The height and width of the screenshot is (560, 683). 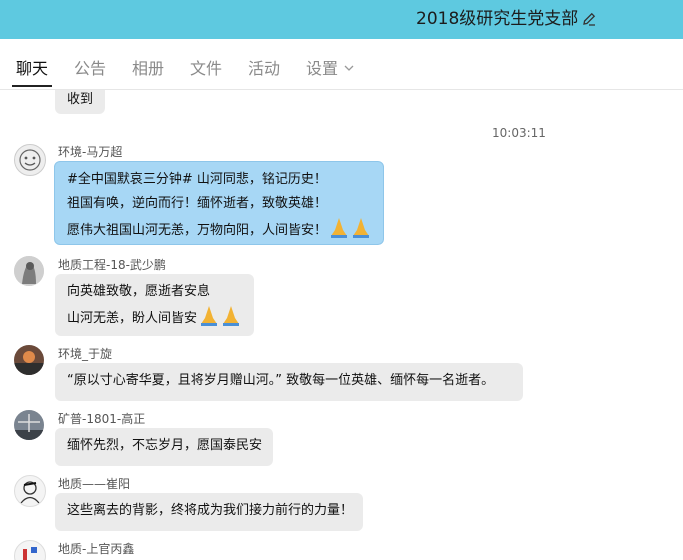 I want to click on tab-chat: 聊天, so click(x=32, y=69).